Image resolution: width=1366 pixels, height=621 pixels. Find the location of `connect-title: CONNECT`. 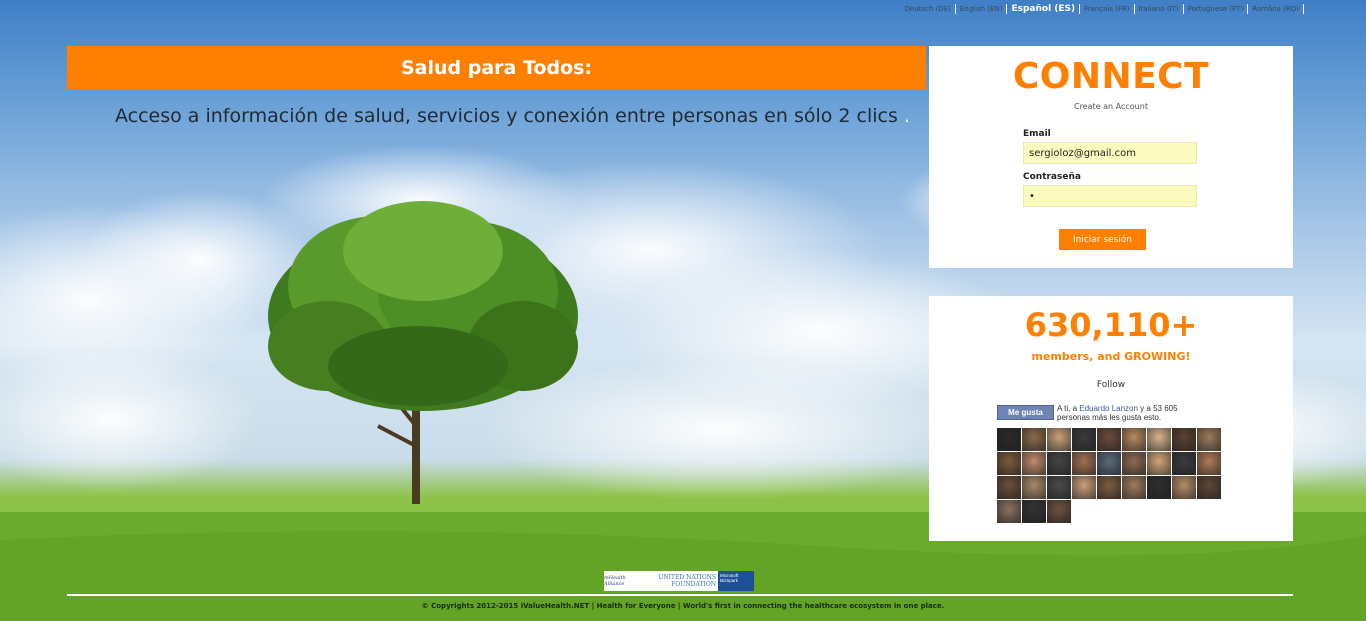

connect-title: CONNECT is located at coordinates (1111, 76).